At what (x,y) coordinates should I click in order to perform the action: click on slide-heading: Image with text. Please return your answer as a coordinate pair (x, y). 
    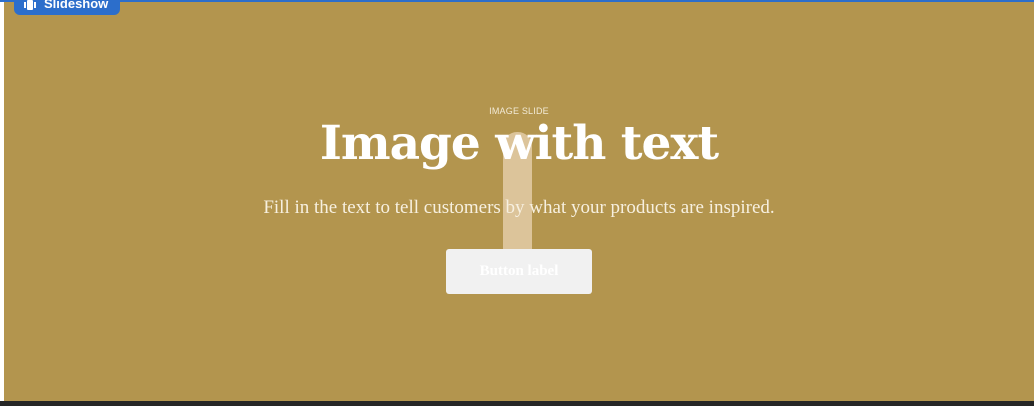
    Looking at the image, I should click on (519, 143).